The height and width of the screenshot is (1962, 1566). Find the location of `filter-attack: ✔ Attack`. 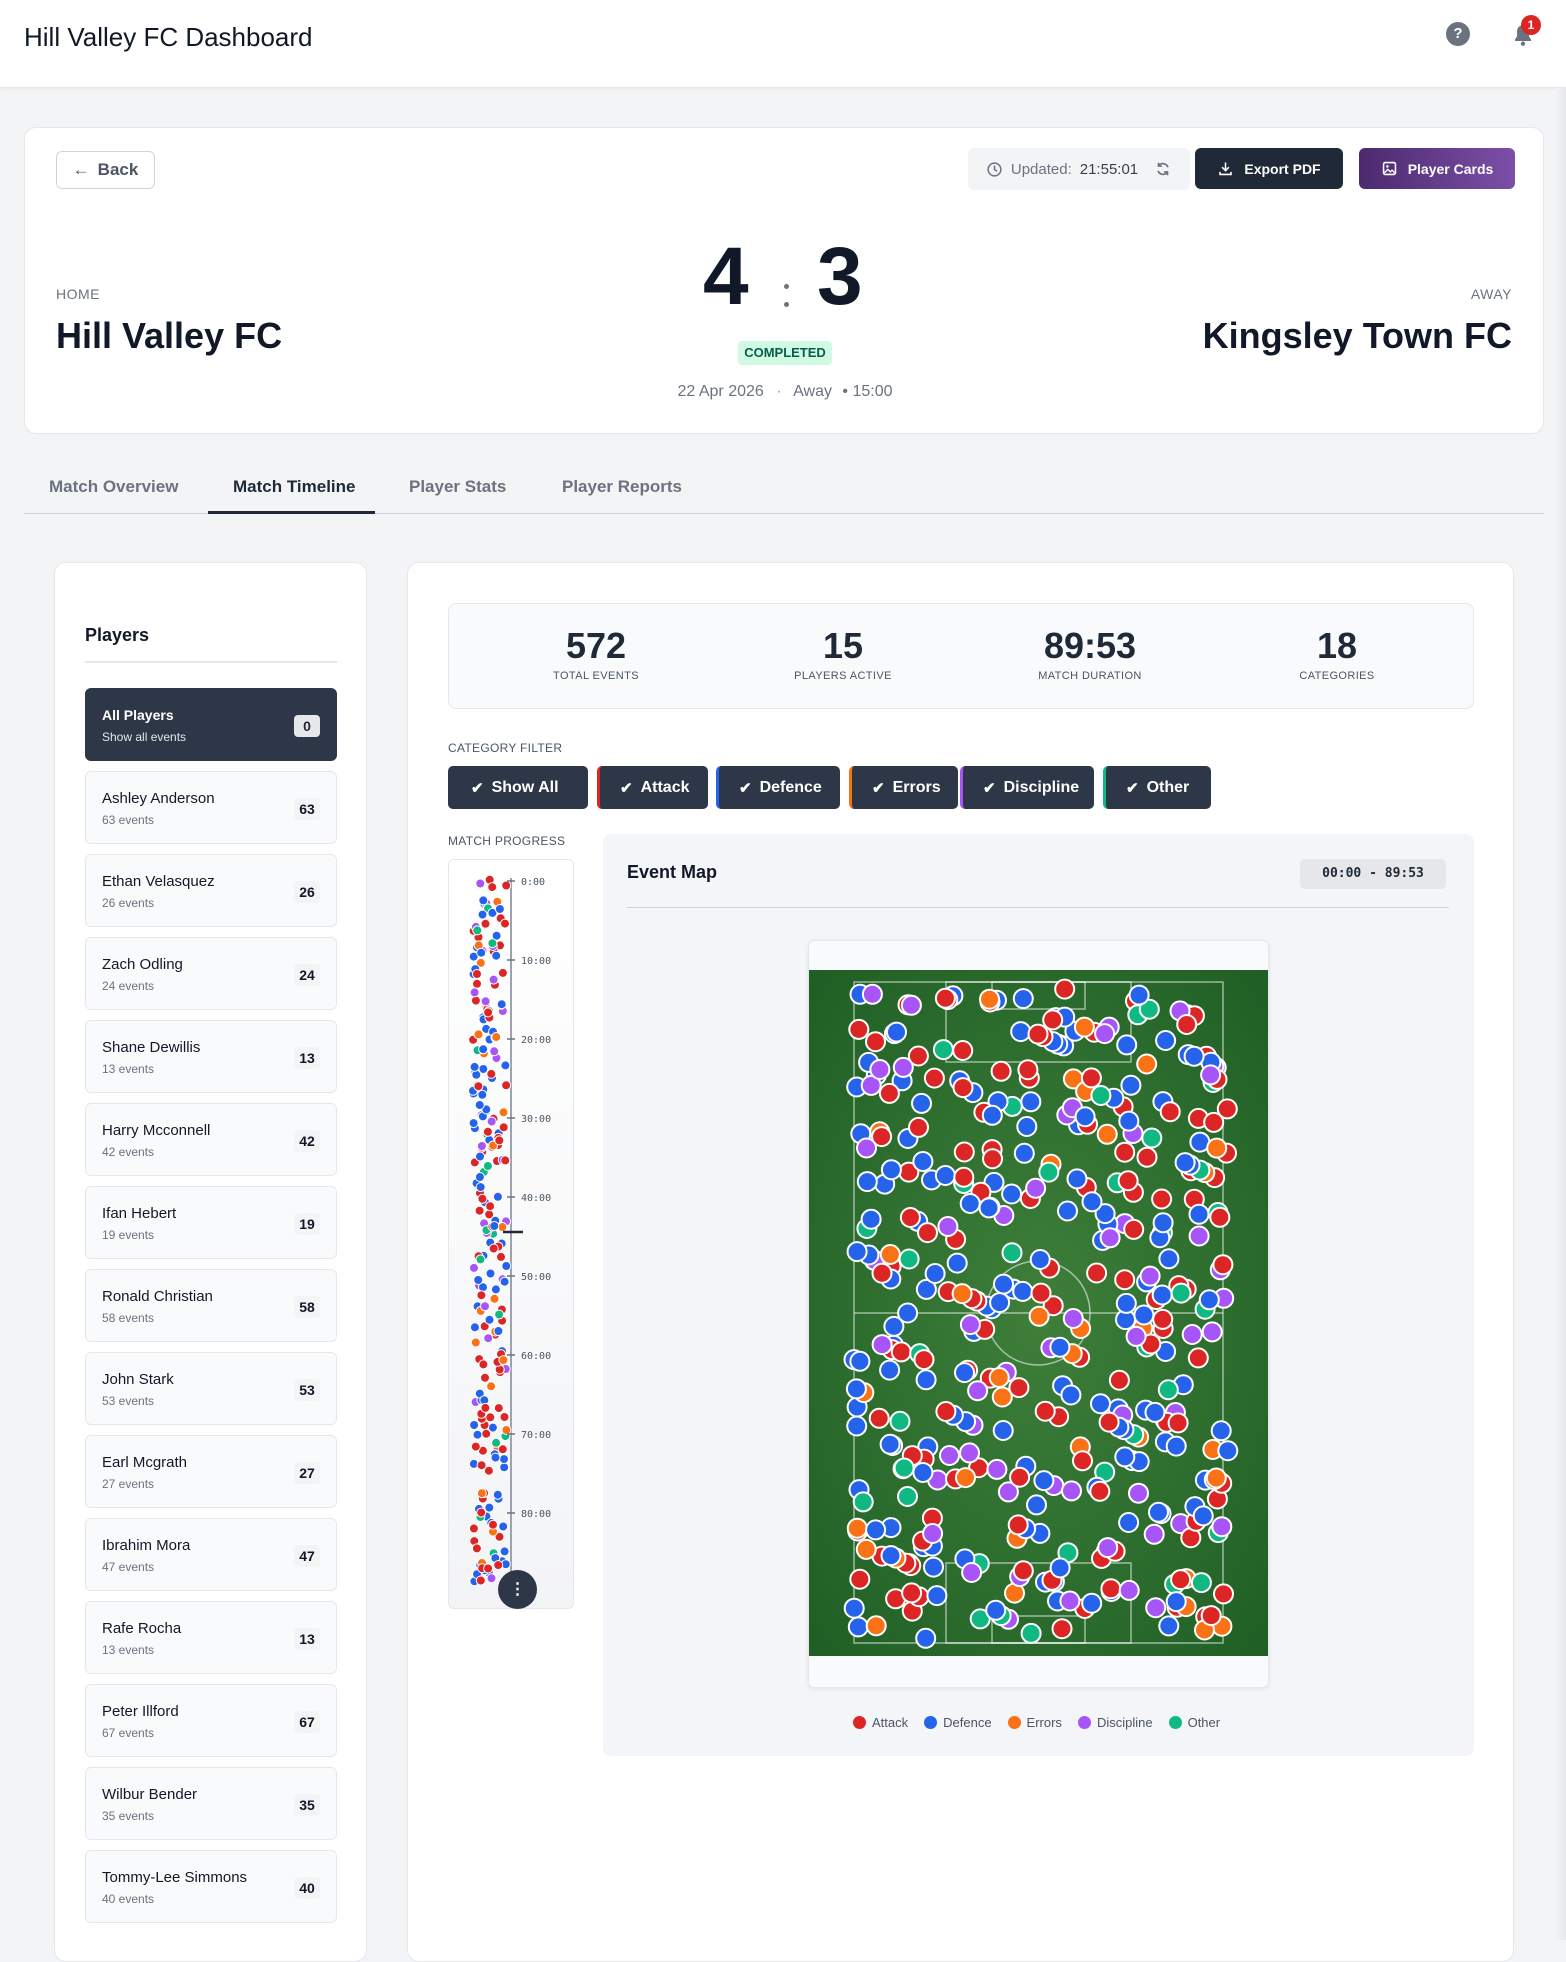

filter-attack: ✔ Attack is located at coordinates (652, 787).